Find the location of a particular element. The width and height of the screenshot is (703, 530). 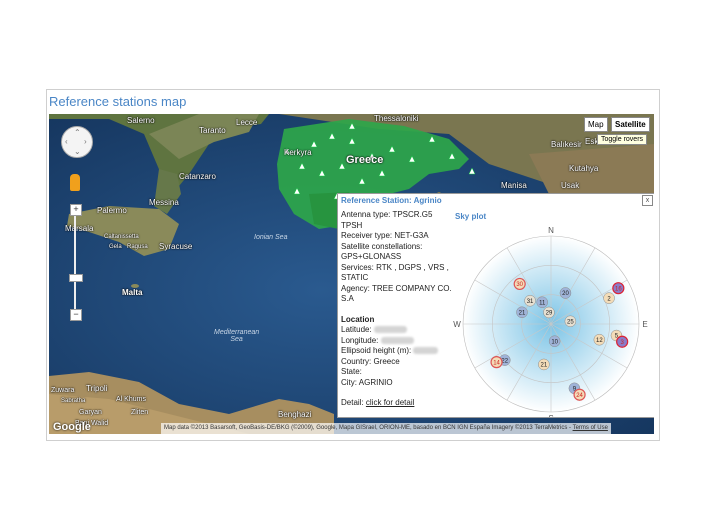

close-icon: x is located at coordinates (647, 200).